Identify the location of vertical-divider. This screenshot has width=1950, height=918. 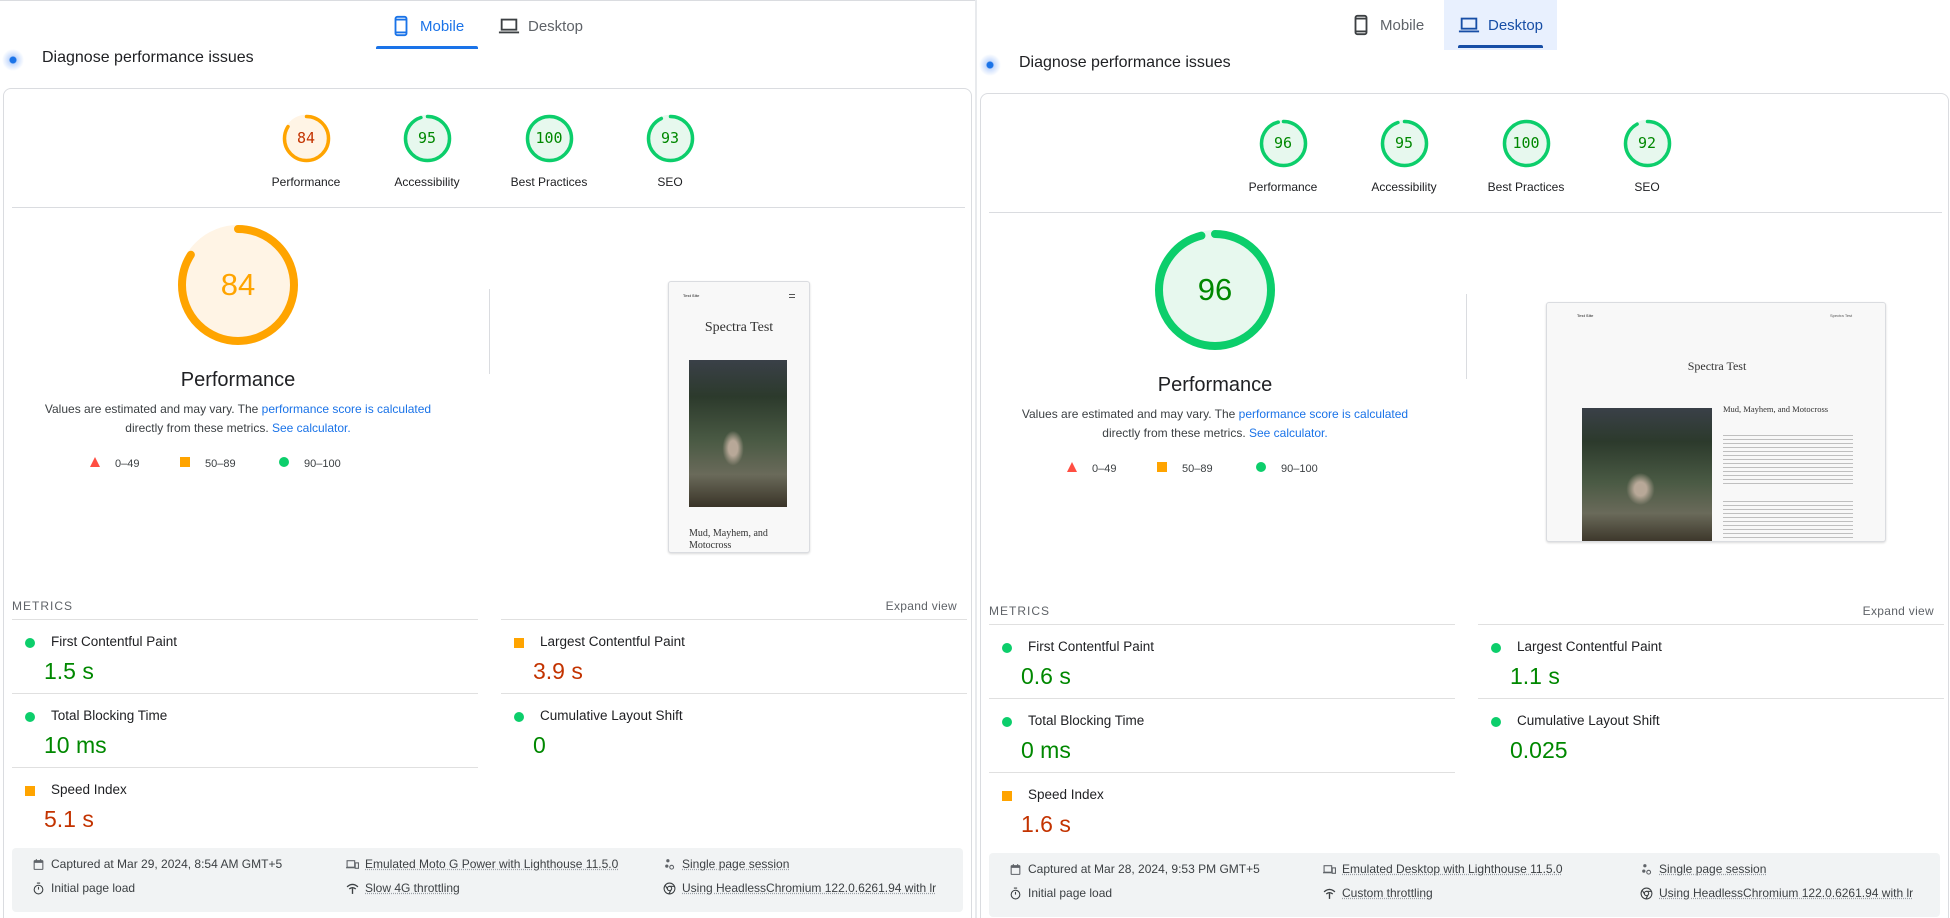
(1466, 336).